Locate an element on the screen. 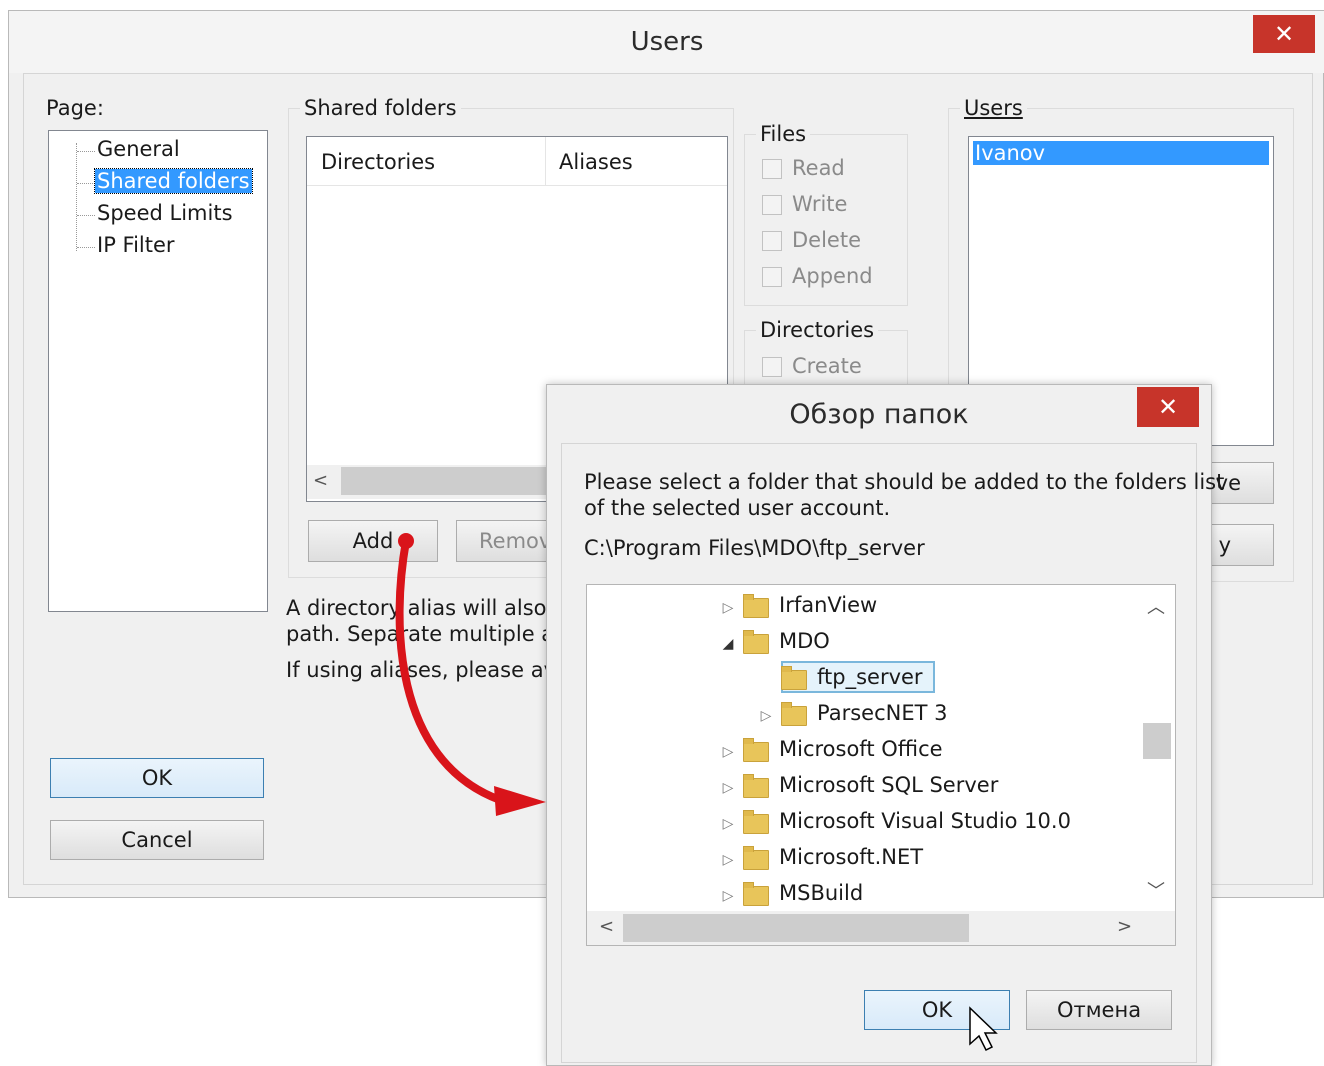 The image size is (1324, 1066). mouse-cursor-icon is located at coordinates (983, 1029).